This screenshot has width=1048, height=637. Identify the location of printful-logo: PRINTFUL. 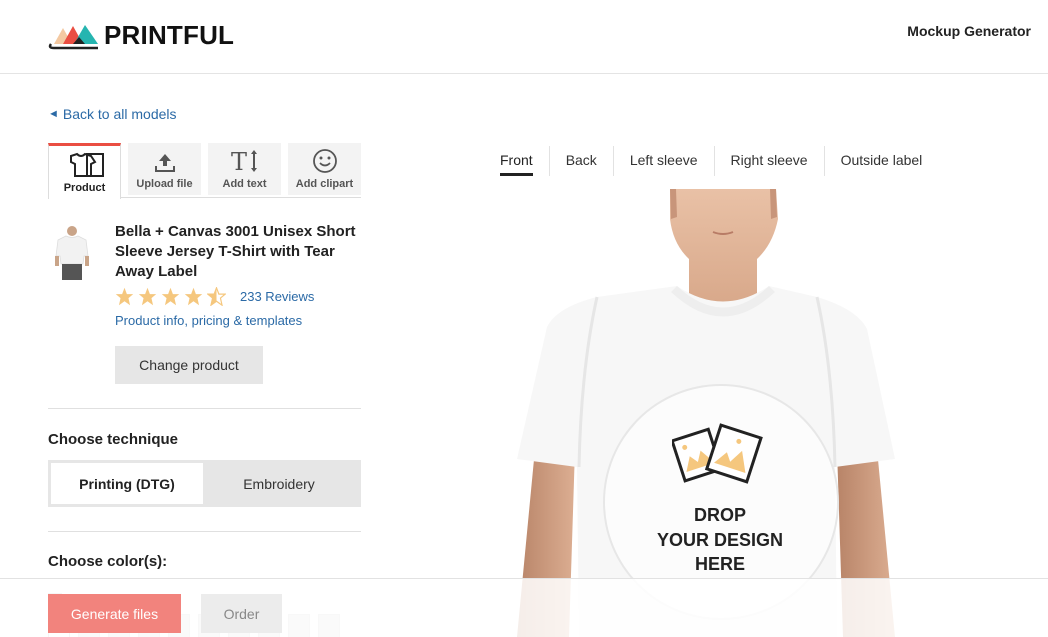
(141, 35).